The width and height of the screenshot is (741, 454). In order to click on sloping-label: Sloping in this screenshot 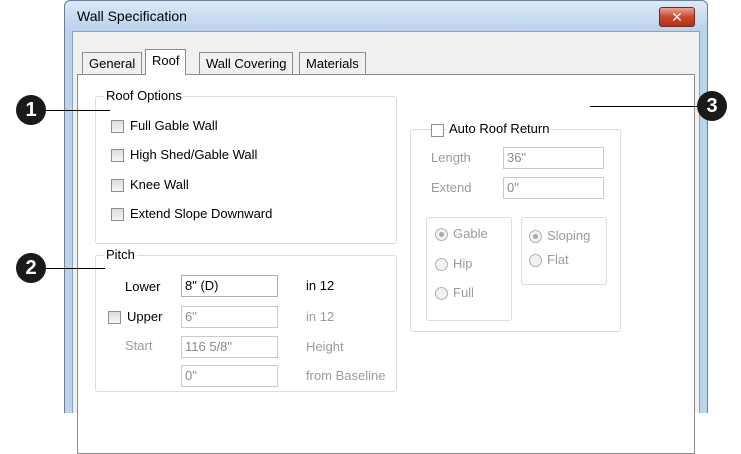, I will do `click(569, 235)`.